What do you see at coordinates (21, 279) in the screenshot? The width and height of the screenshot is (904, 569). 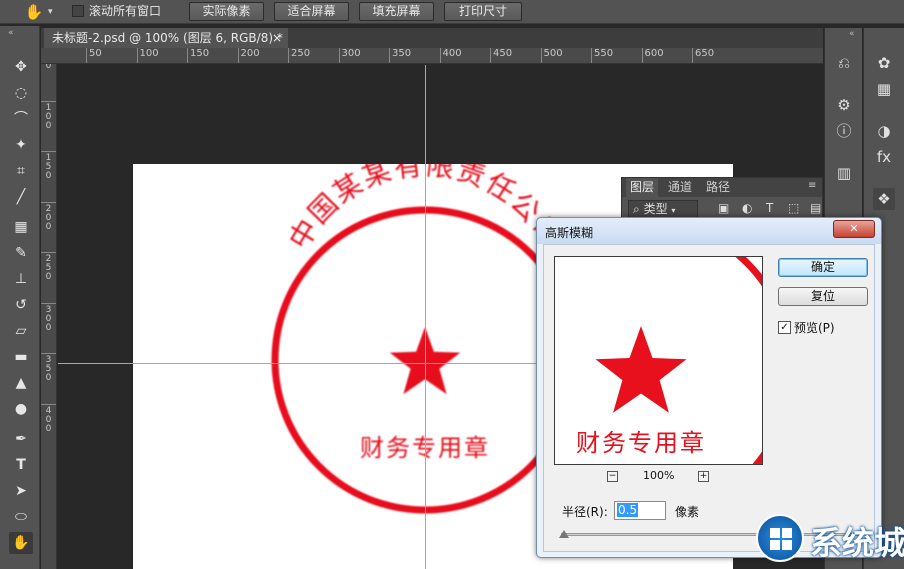 I see `clone-stamp-tool-icon: ⊥` at bounding box center [21, 279].